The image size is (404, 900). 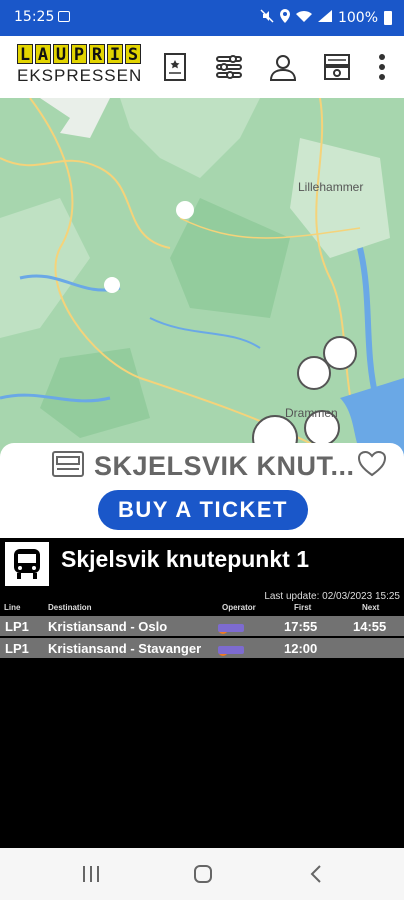 What do you see at coordinates (303, 18) in the screenshot?
I see `wifi-icon` at bounding box center [303, 18].